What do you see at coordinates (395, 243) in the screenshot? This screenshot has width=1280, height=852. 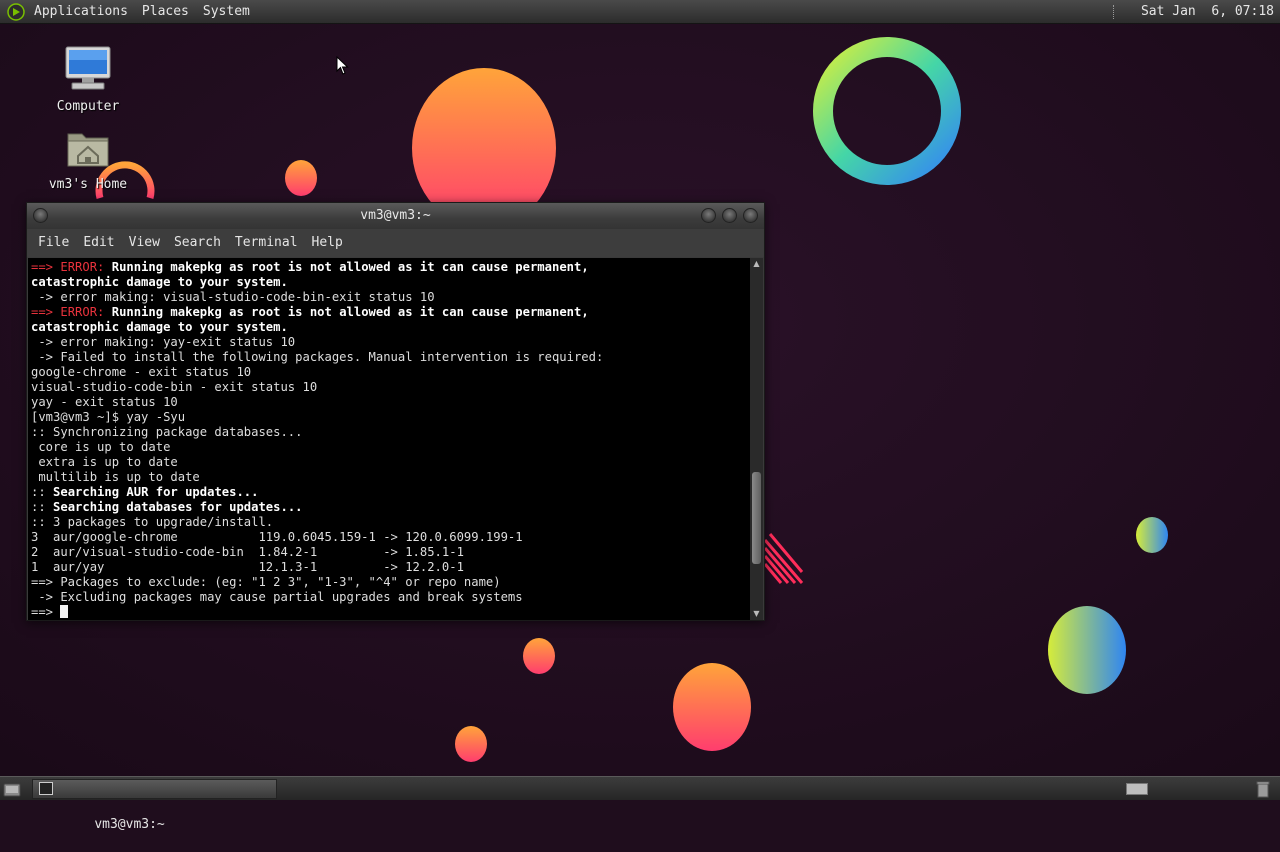 I see `menu-bar: File Edit View Search Terminal Help` at bounding box center [395, 243].